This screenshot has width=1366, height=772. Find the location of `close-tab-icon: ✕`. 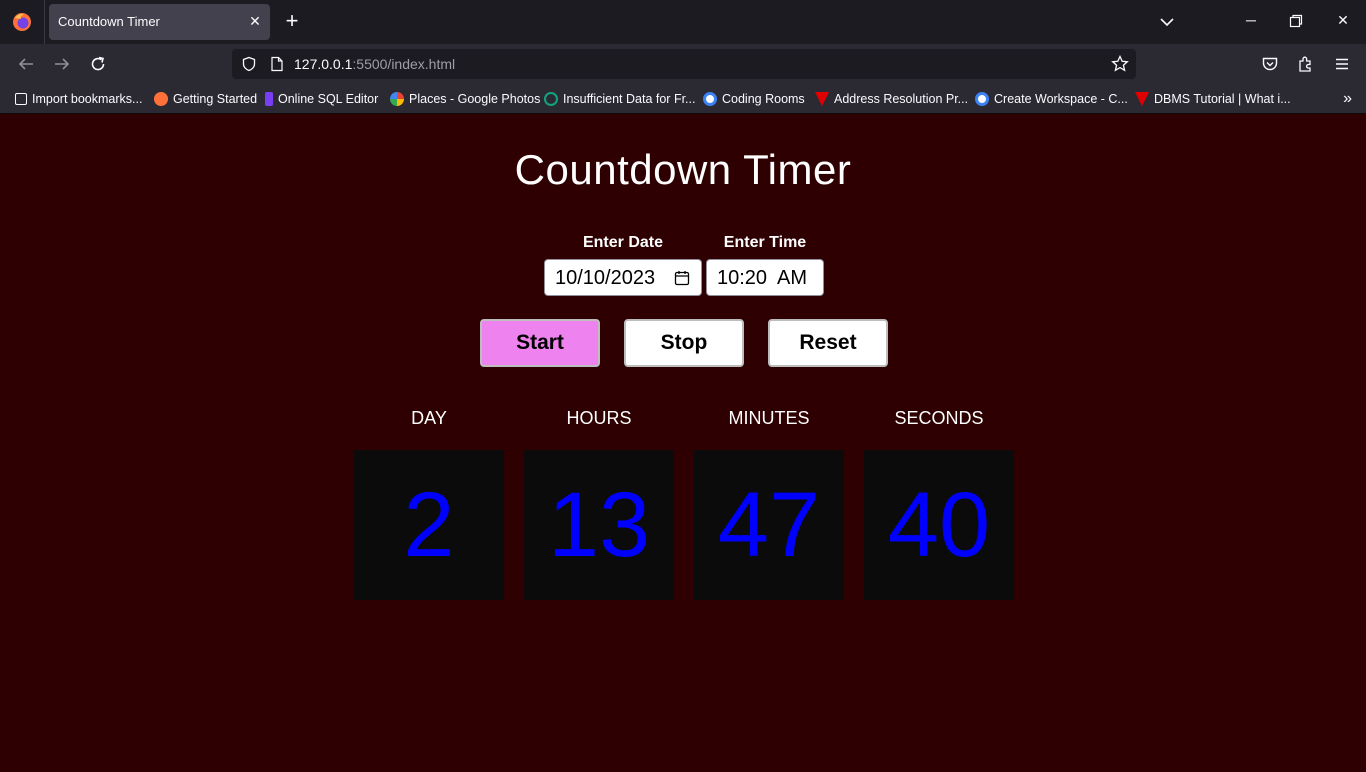

close-tab-icon: ✕ is located at coordinates (255, 21).